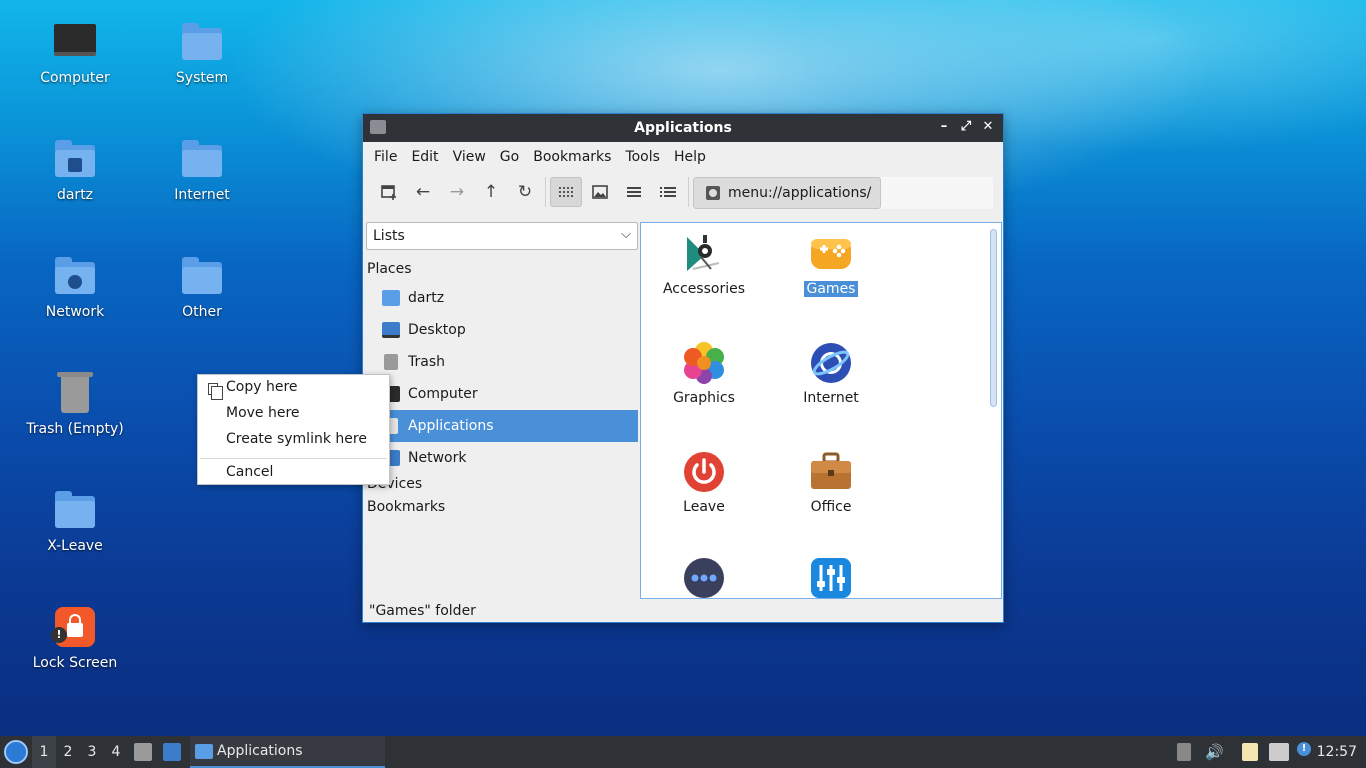 This screenshot has width=1366, height=768. Describe the element at coordinates (424, 157) in the screenshot. I see `menu-edit: Edit` at that location.